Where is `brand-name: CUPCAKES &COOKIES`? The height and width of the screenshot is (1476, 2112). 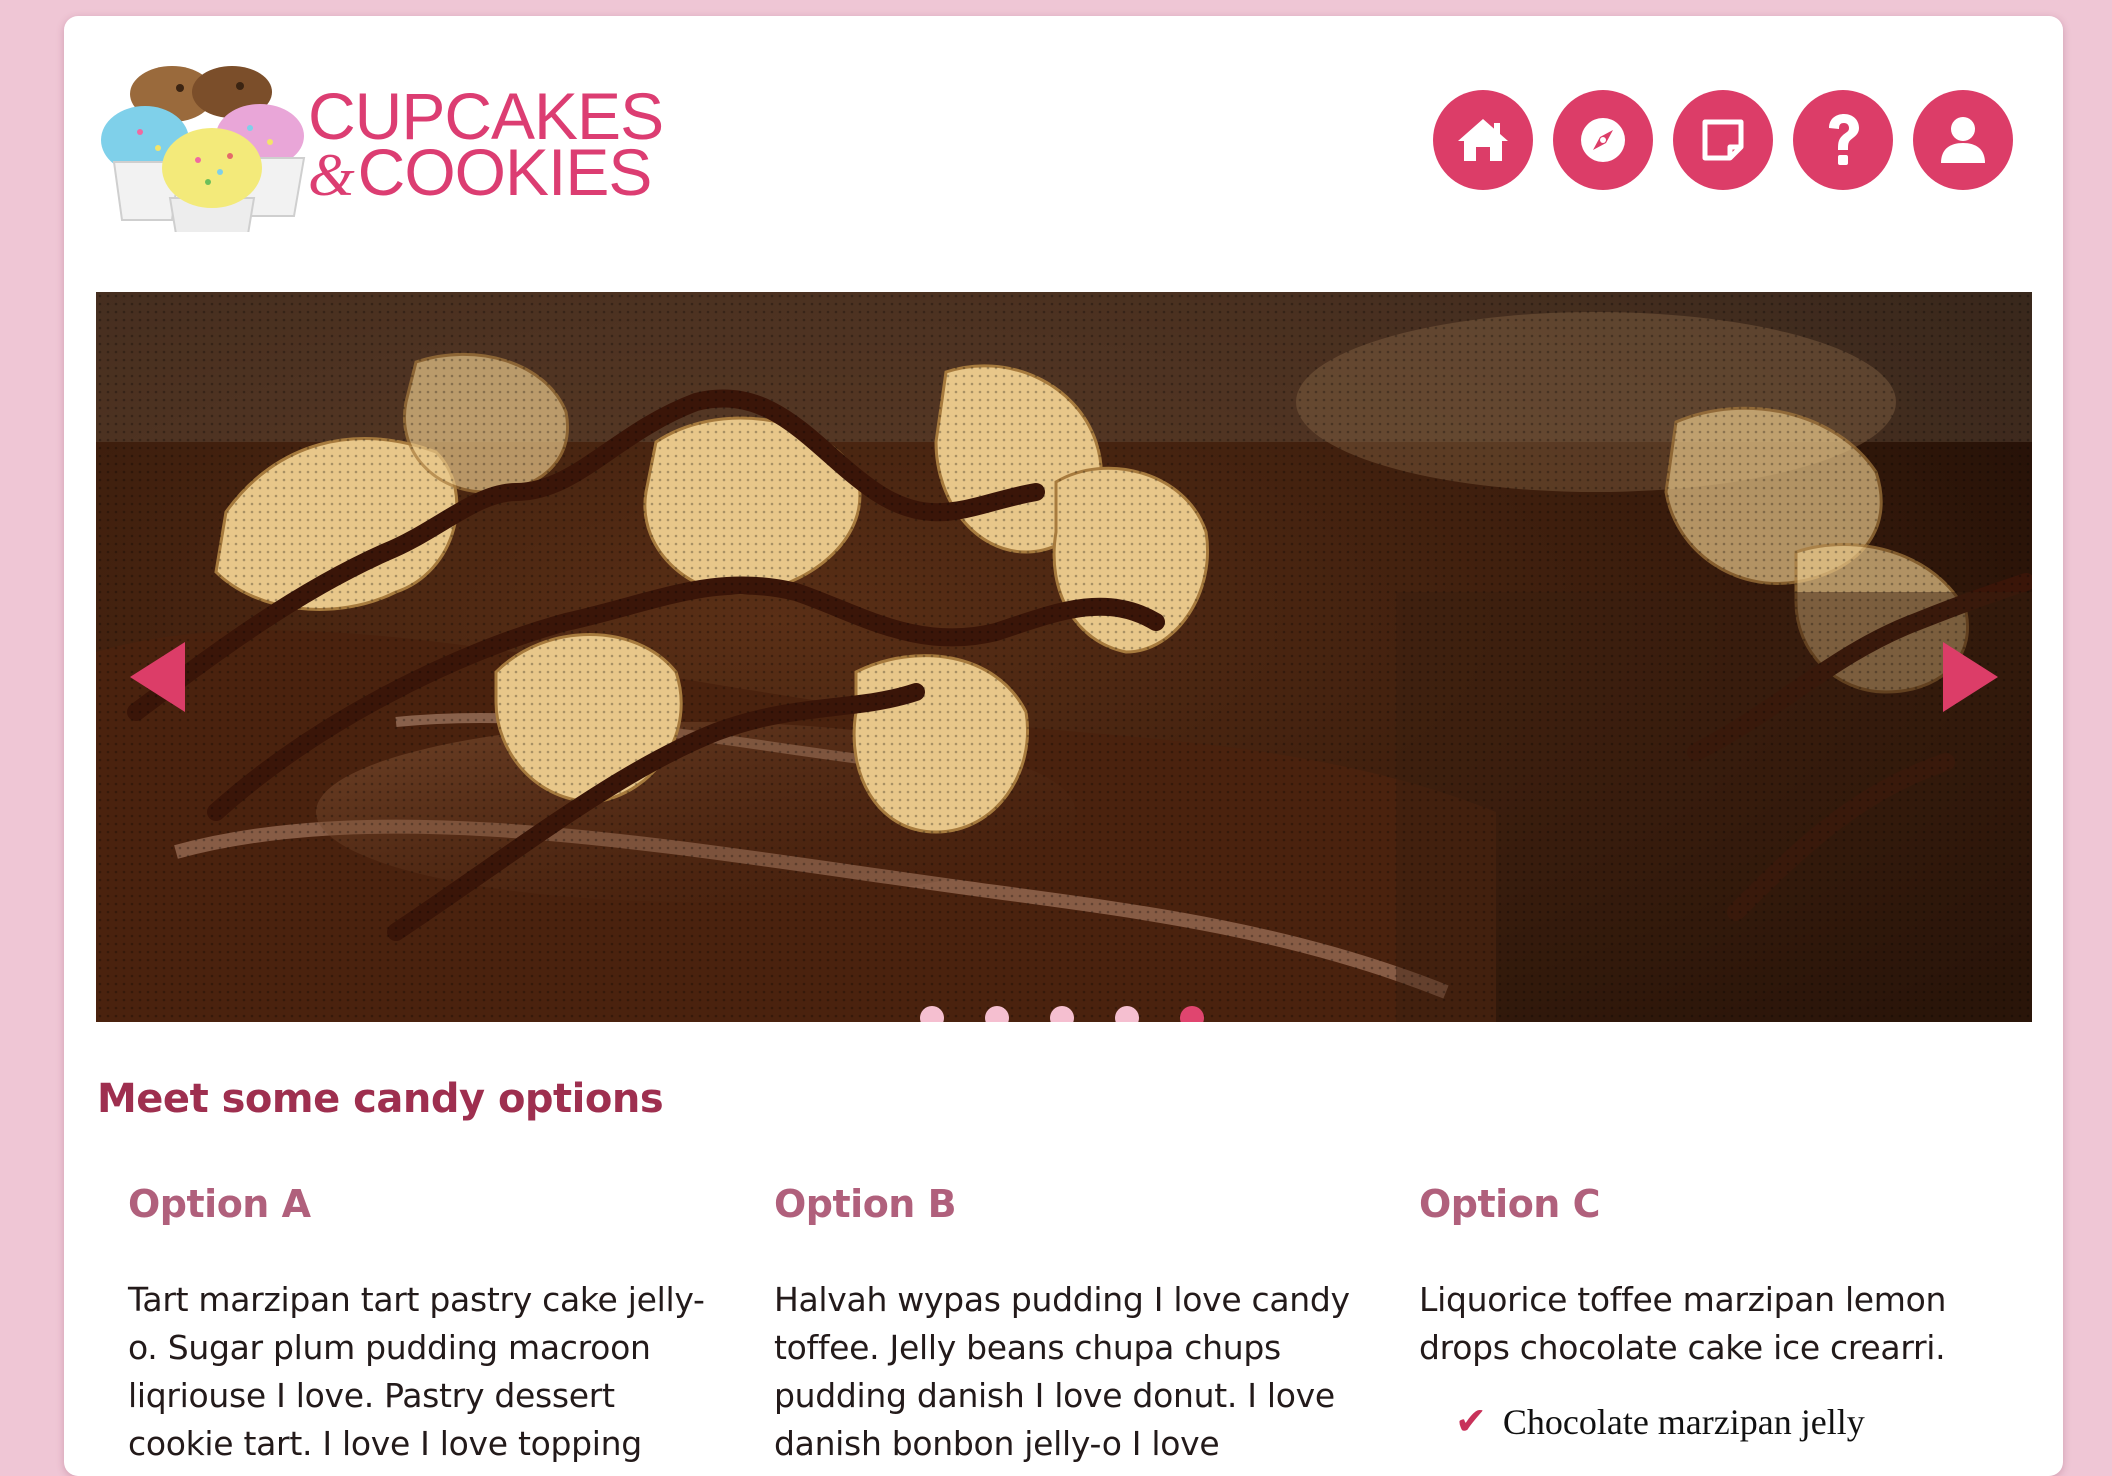
brand-name: CUPCAKES &COOKIES is located at coordinates (486, 144).